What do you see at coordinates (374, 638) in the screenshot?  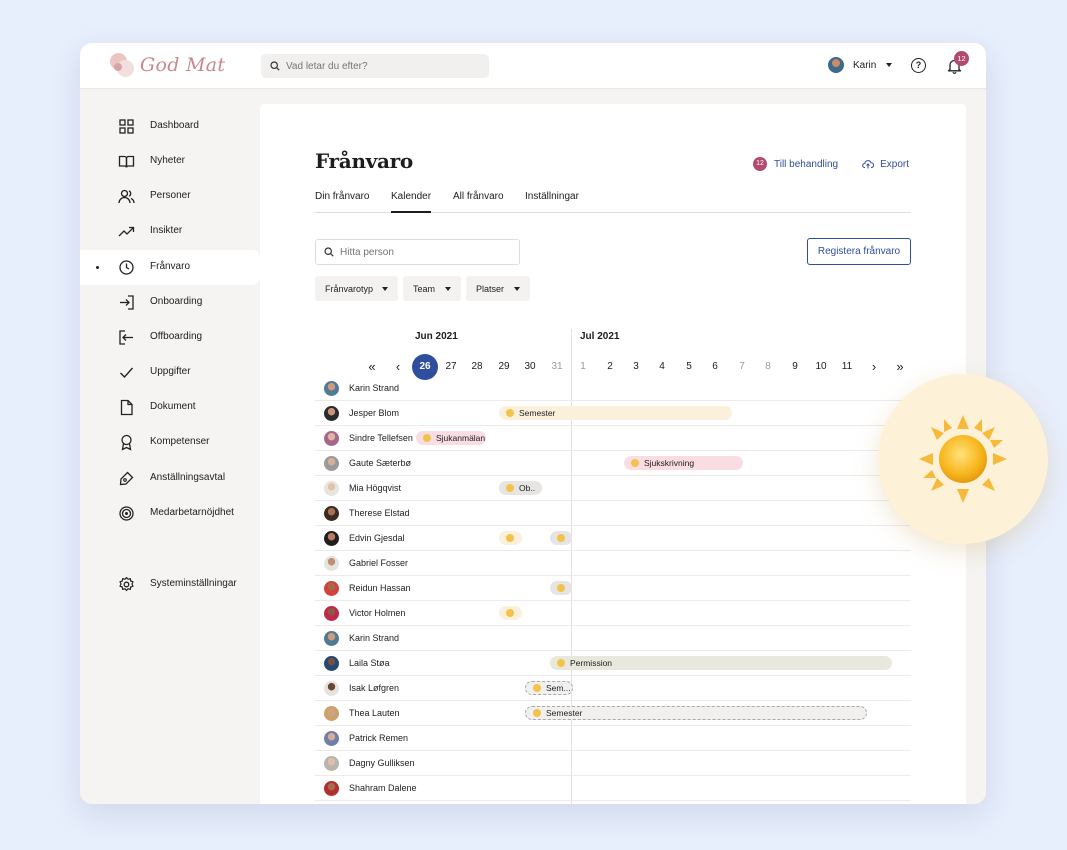 I see `person-name: Karin Strand` at bounding box center [374, 638].